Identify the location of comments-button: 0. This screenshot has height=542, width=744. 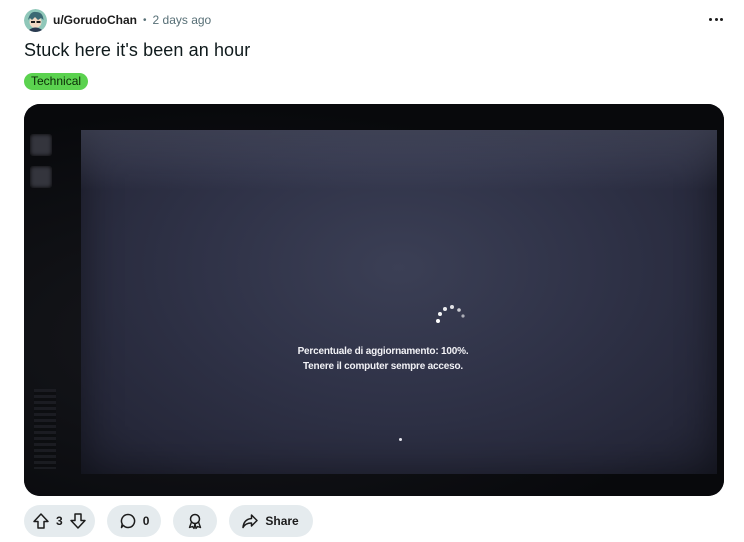
(134, 521).